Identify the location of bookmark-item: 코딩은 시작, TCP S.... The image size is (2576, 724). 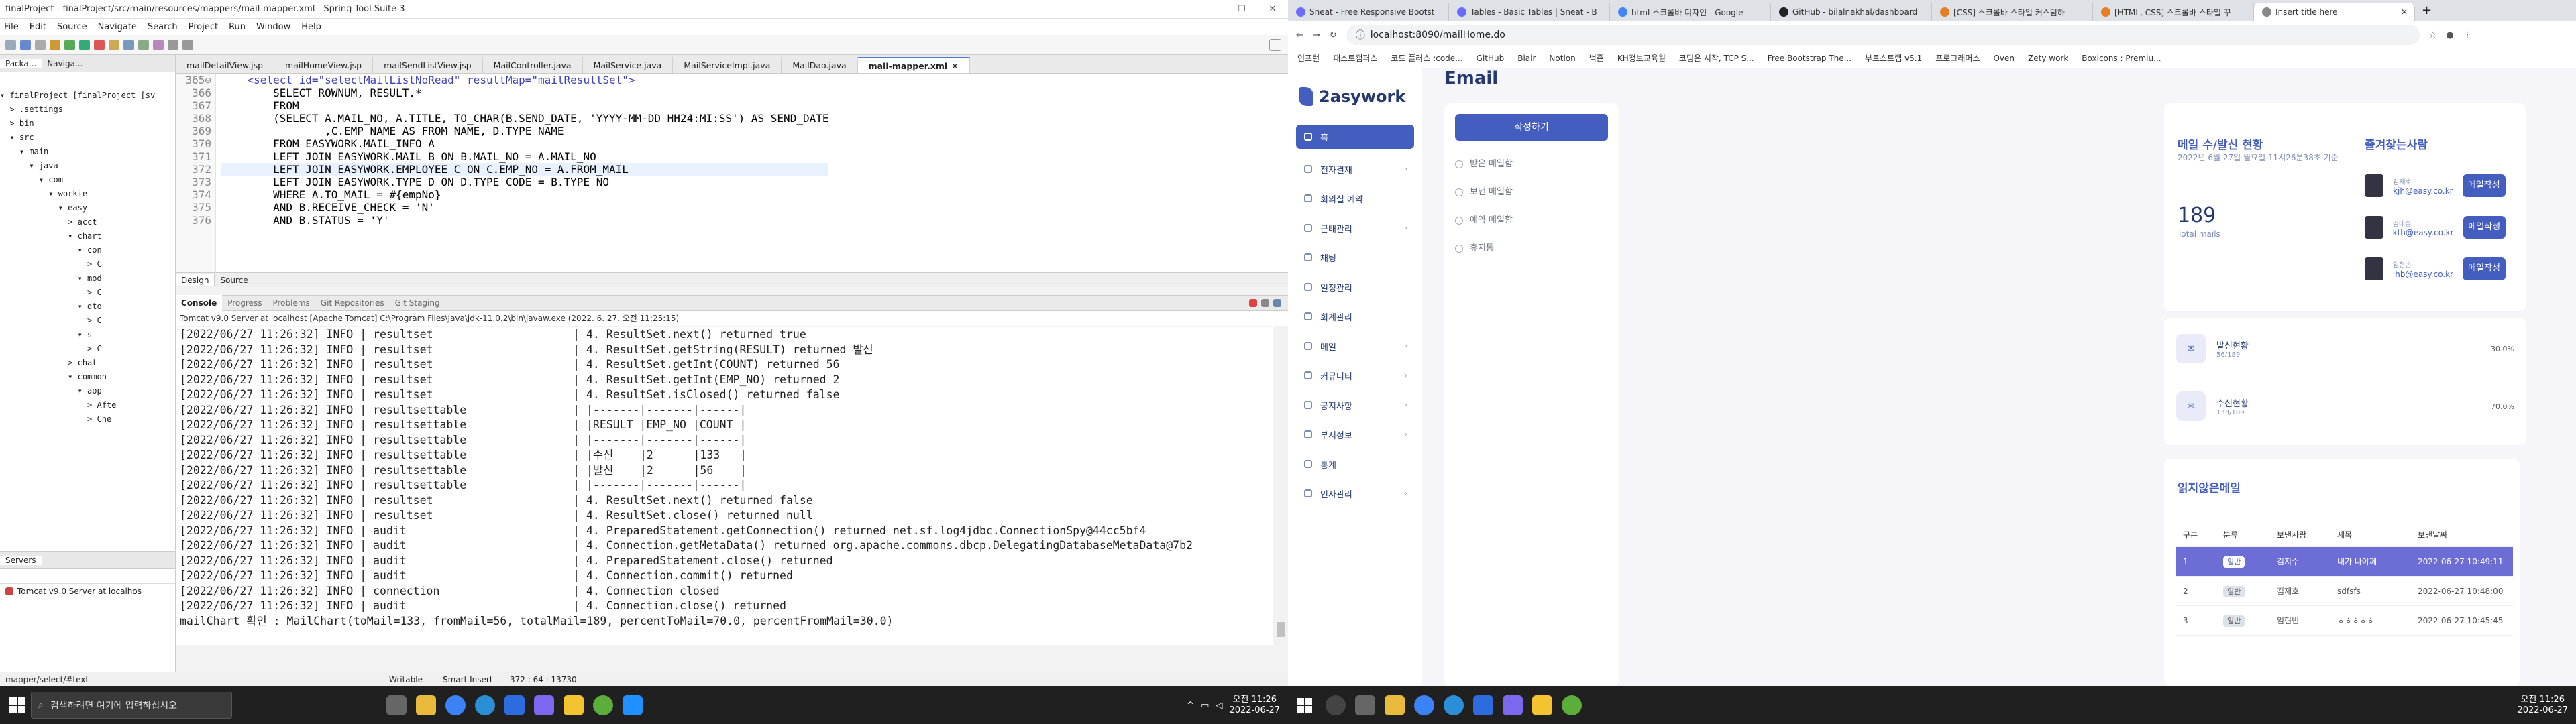
(1716, 58).